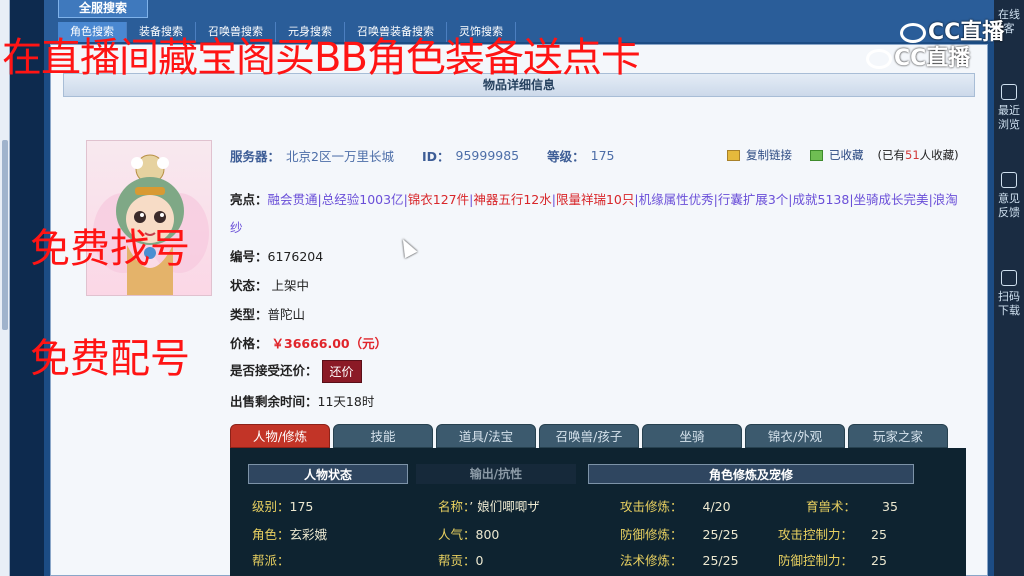  I want to click on fav-count-suffix: 人收藏), so click(939, 155).